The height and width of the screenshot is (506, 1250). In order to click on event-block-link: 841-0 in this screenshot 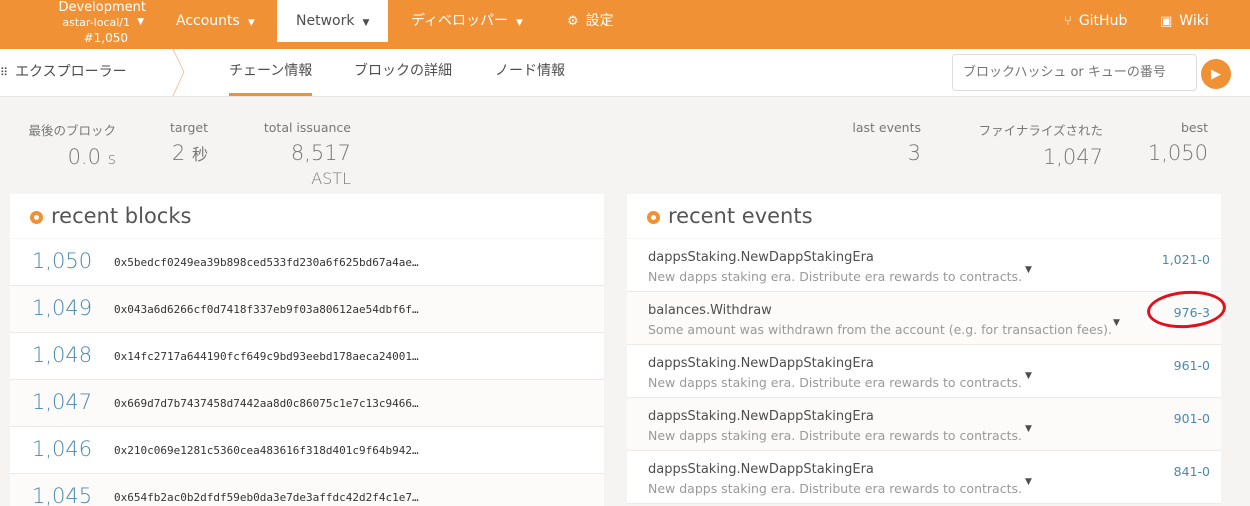, I will do `click(1192, 471)`.